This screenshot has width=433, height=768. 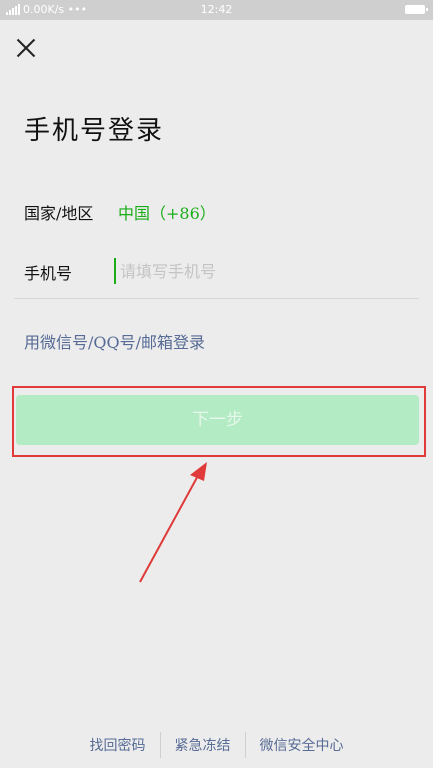 I want to click on alt-login-link: 用微信号/QQ号/邮箱登录, so click(x=114, y=341).